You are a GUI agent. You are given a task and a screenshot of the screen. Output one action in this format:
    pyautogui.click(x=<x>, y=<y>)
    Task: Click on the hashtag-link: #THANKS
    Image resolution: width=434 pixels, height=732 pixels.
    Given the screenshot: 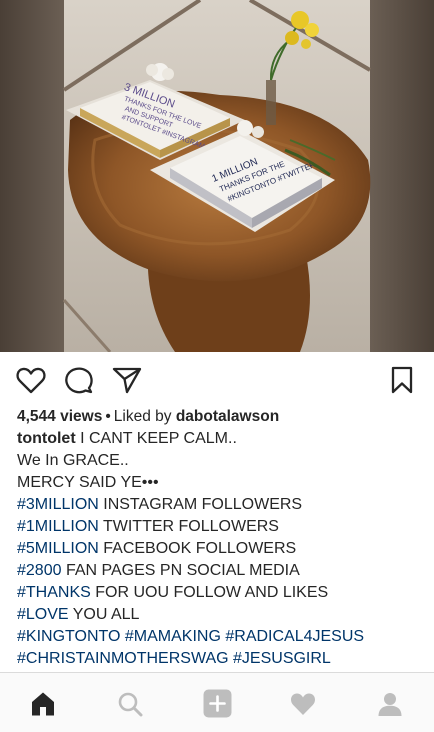 What is the action you would take?
    pyautogui.click(x=54, y=592)
    